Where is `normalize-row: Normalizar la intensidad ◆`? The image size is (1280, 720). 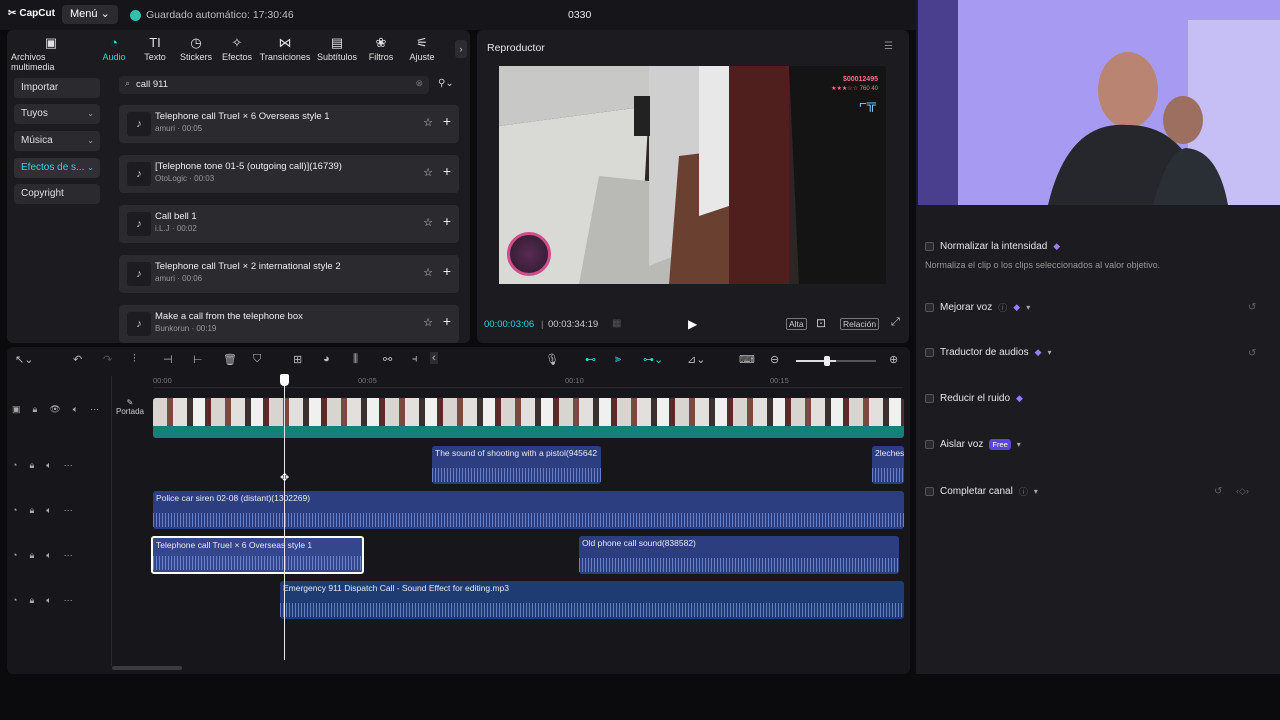 normalize-row: Normalizar la intensidad ◆ is located at coordinates (992, 246).